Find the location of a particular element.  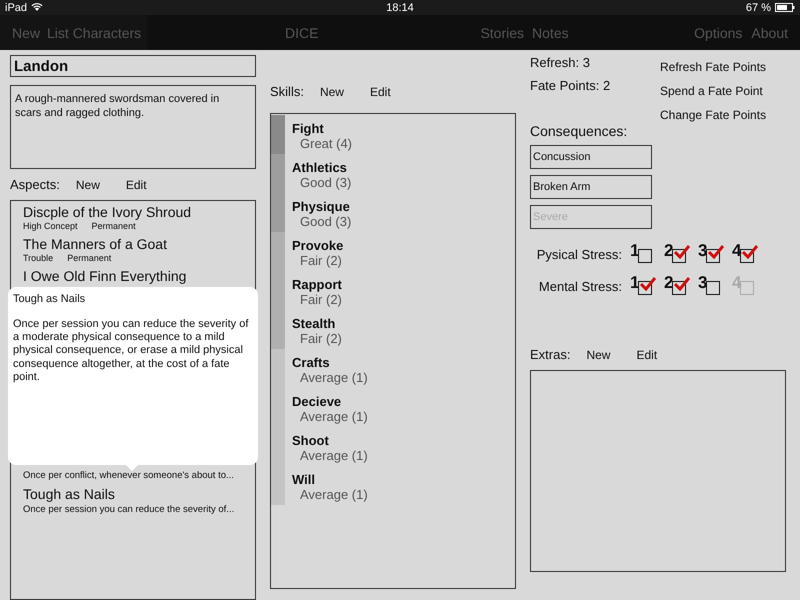

battery-icon is located at coordinates (785, 7).